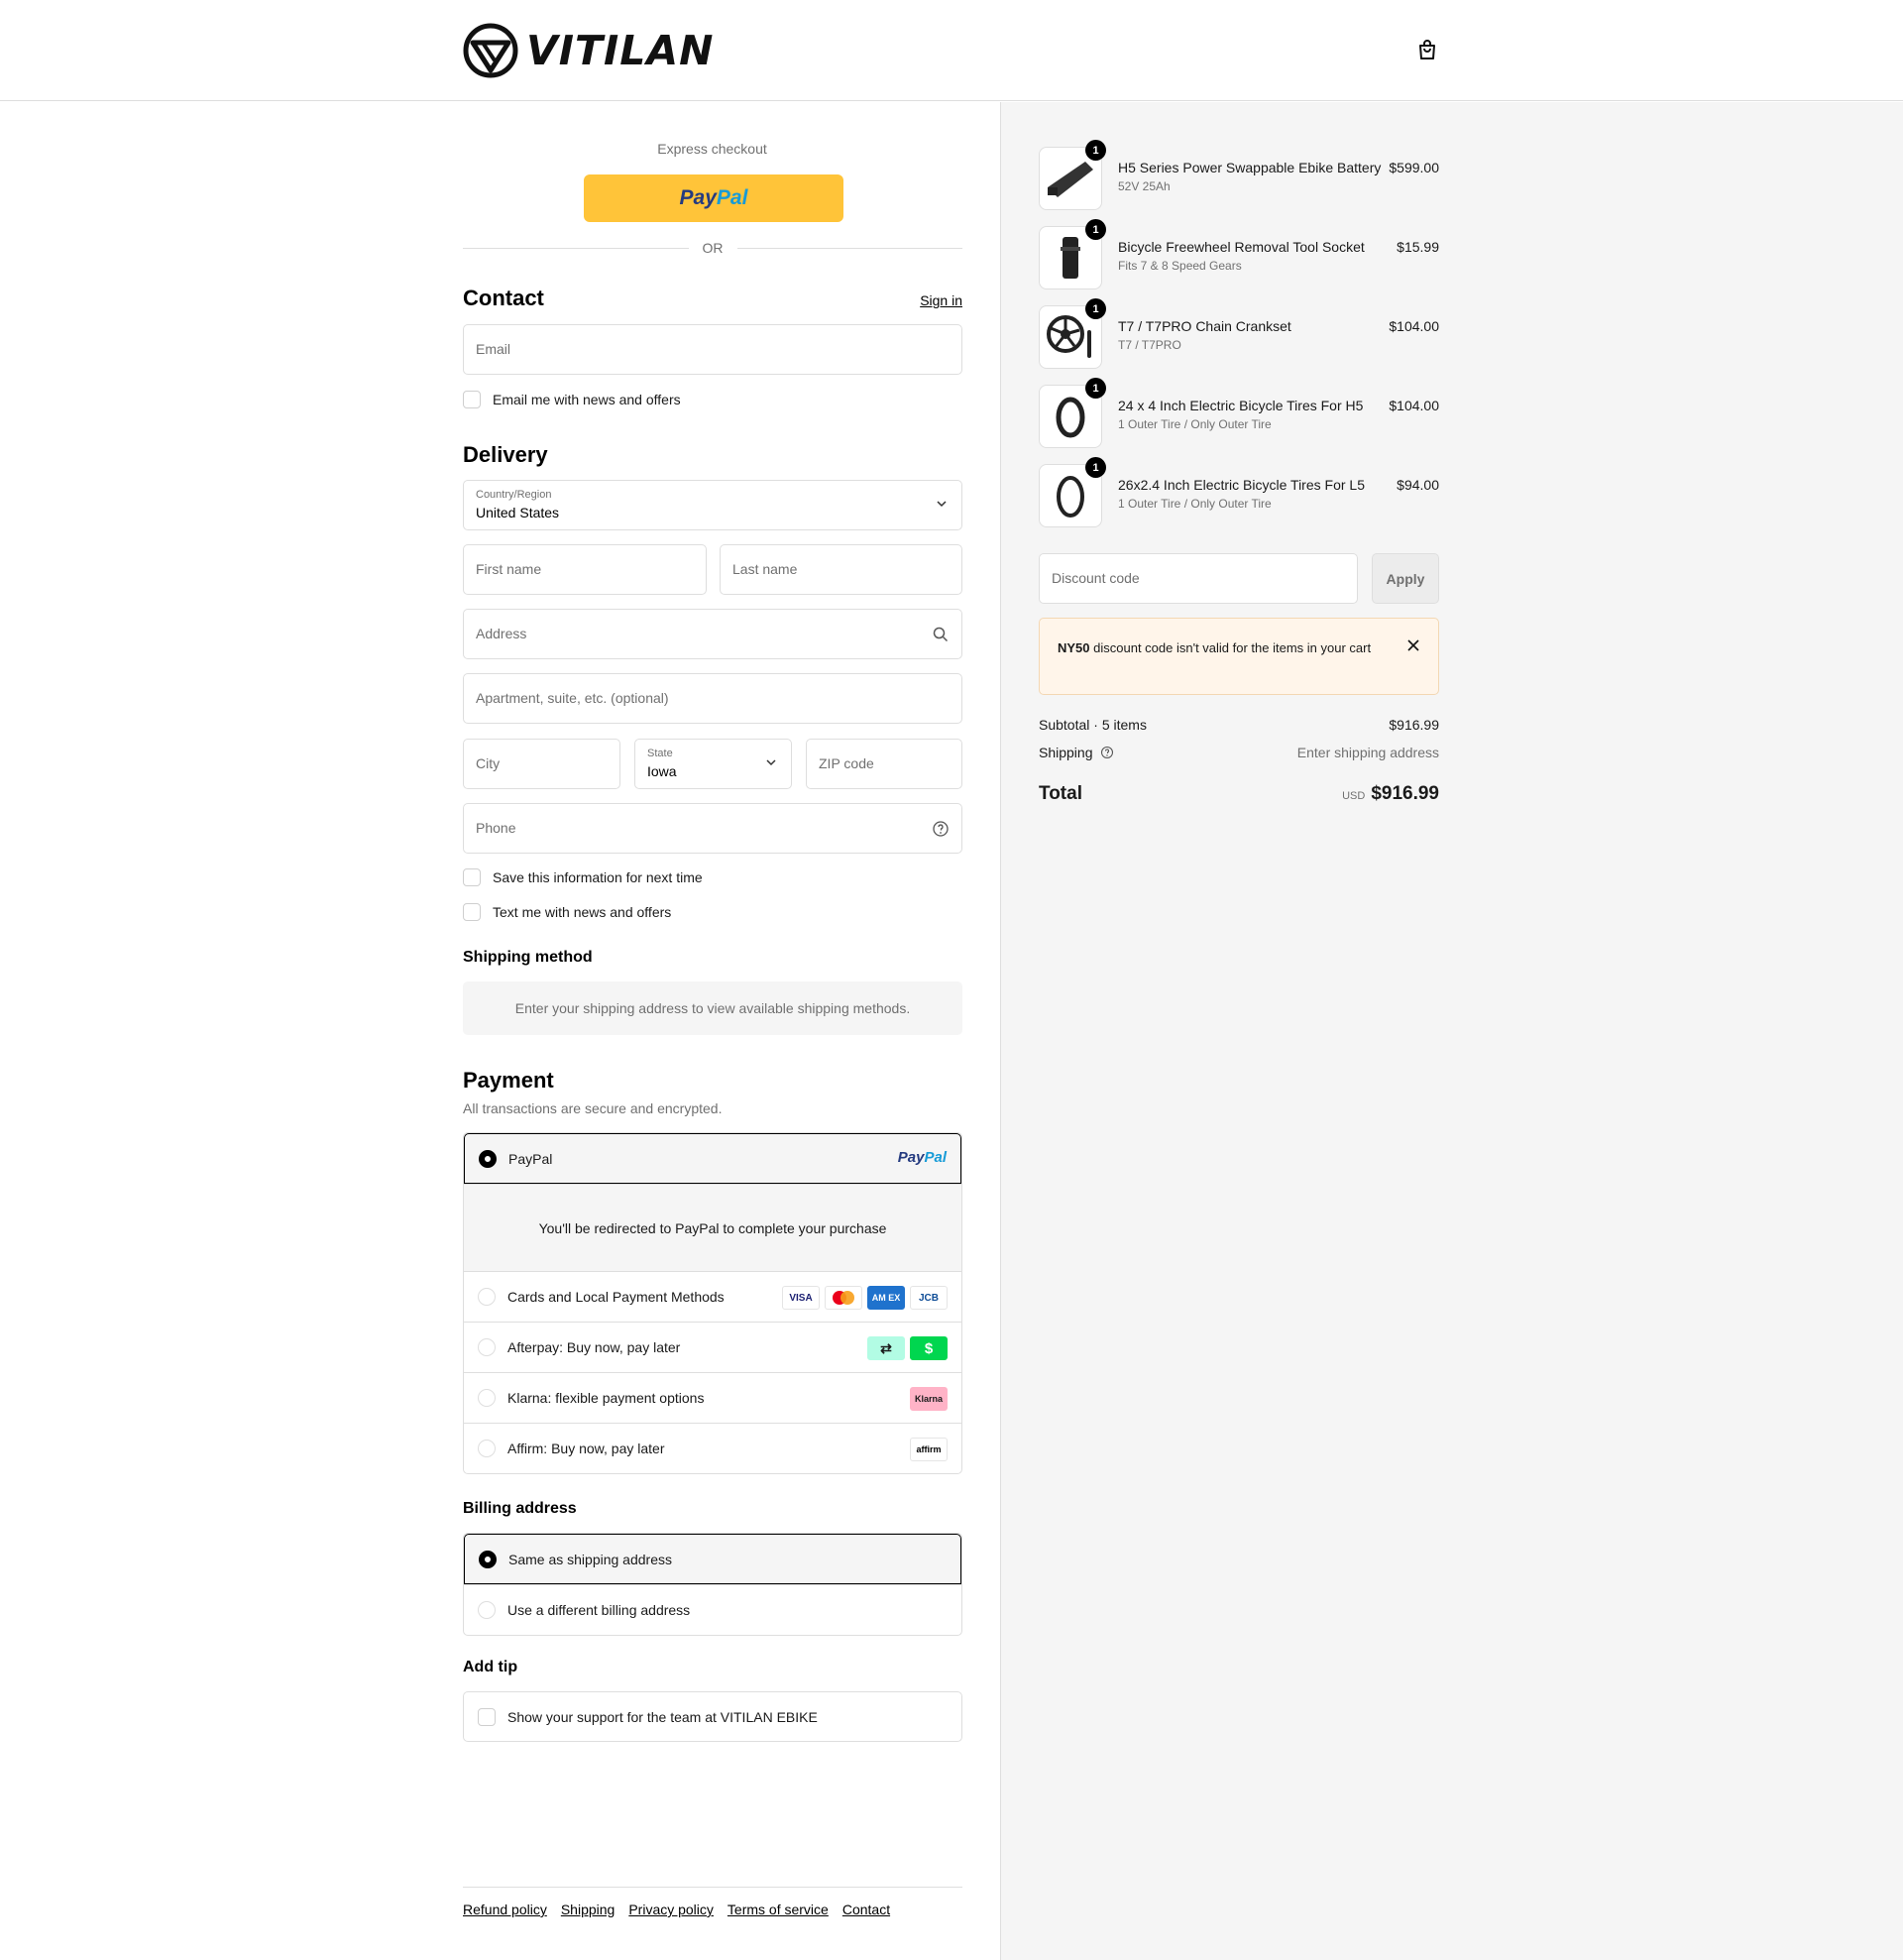  Describe the element at coordinates (487, 1297) in the screenshot. I see `cards-radio` at that location.